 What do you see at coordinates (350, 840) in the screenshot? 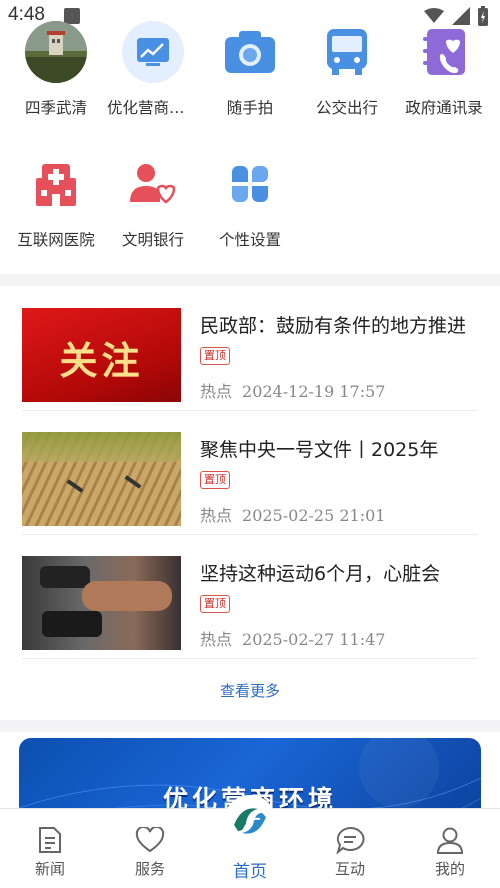
I see `chat-bubble-icon` at bounding box center [350, 840].